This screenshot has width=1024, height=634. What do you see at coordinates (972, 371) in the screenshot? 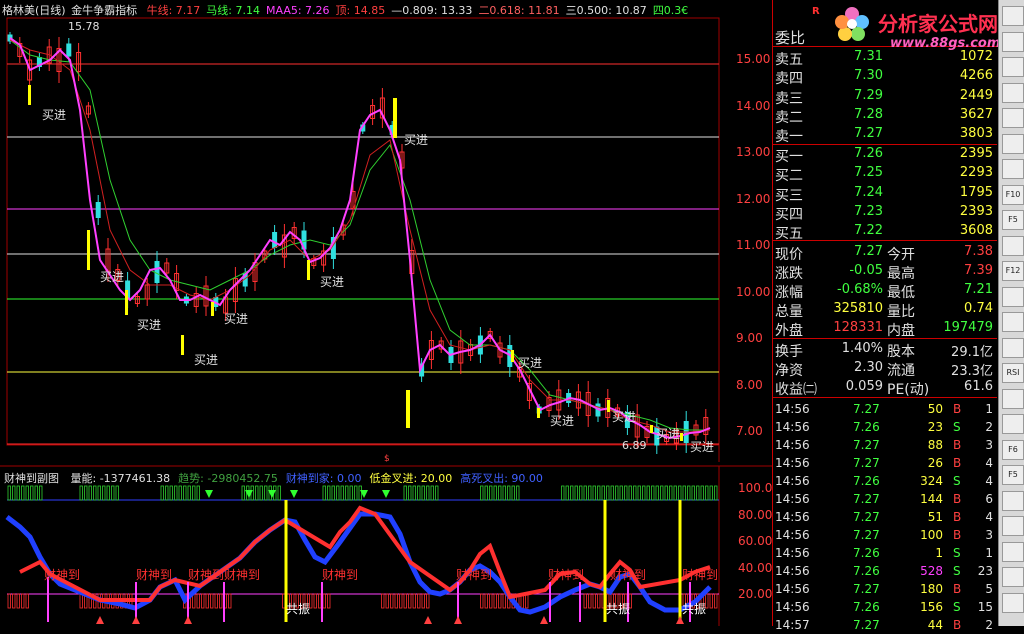
I see `stat-value: 23.3亿` at bounding box center [972, 371].